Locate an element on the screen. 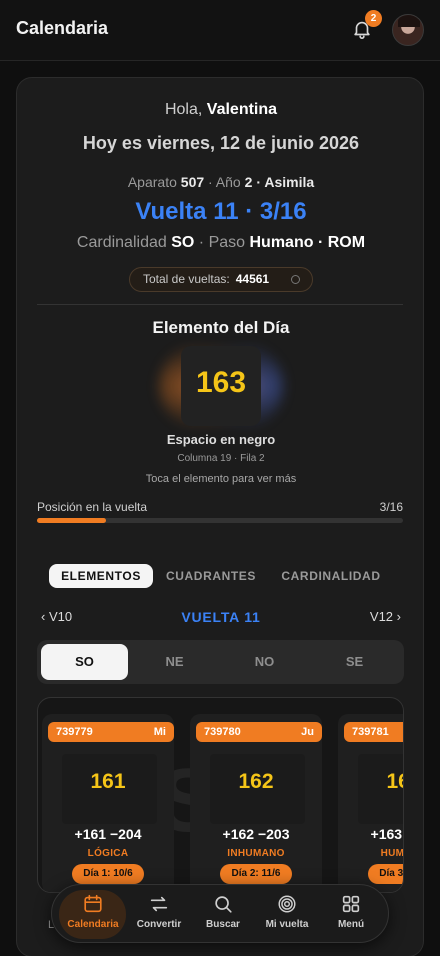 The image size is (440, 956). swap-icon is located at coordinates (159, 904).